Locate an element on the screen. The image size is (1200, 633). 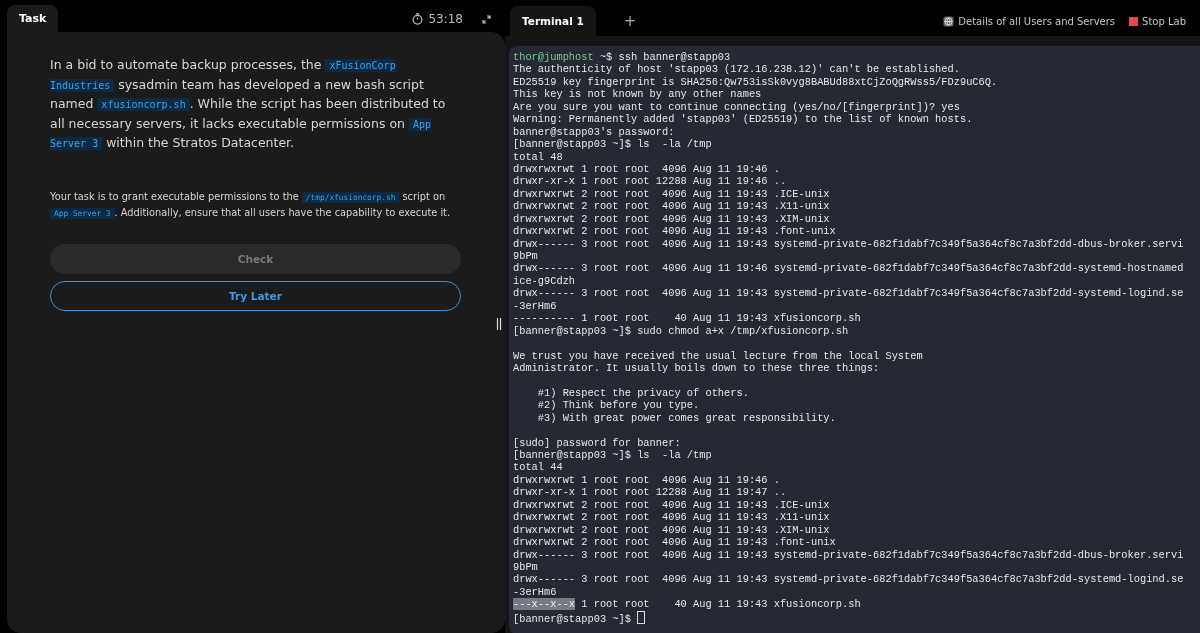
terminal-line: #2) Think before you type. is located at coordinates (618, 405).